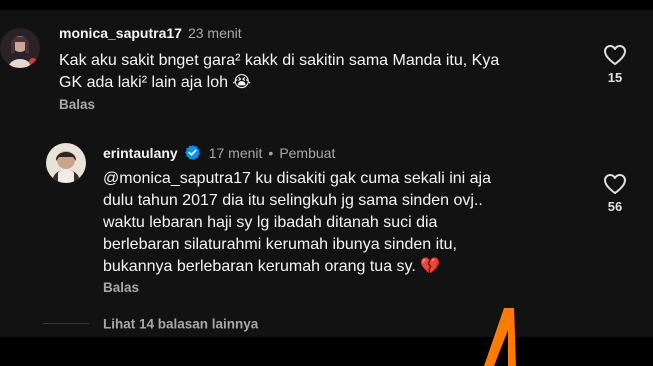  Describe the element at coordinates (235, 153) in the screenshot. I see `comment-time: 17 menit` at that location.